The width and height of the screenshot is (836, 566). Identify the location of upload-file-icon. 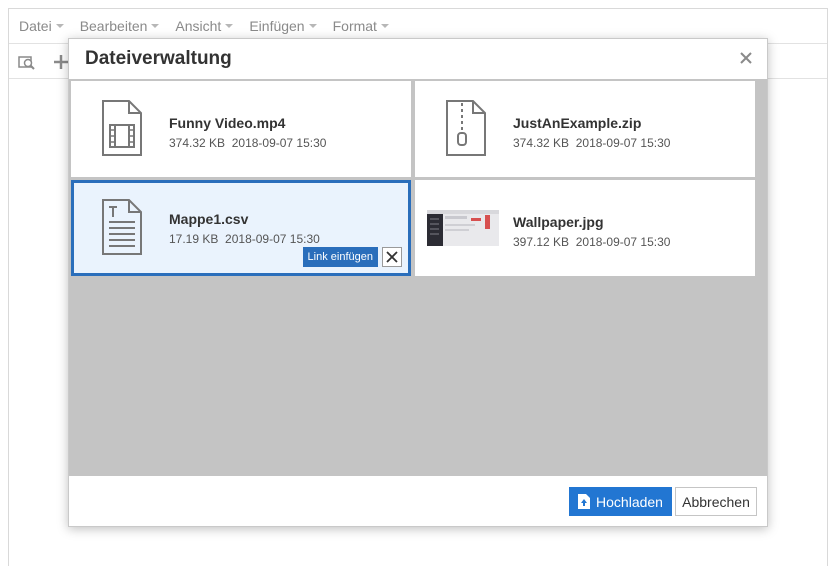
(584, 501).